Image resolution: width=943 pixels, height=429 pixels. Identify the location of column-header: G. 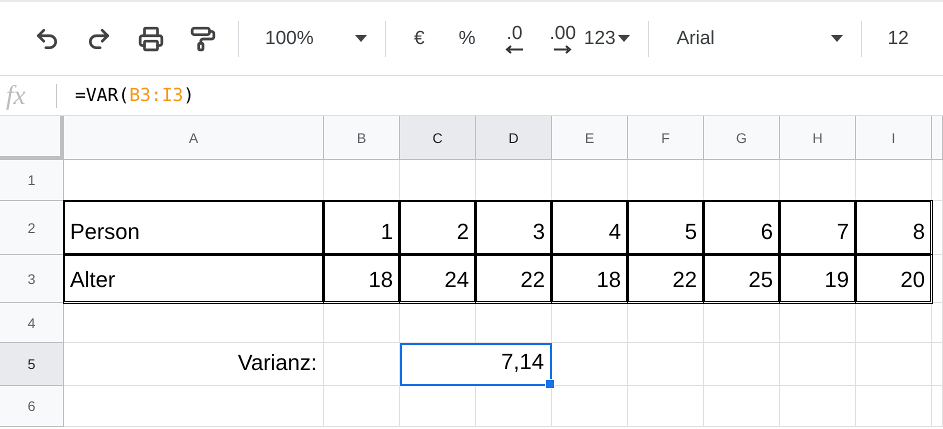
(742, 138).